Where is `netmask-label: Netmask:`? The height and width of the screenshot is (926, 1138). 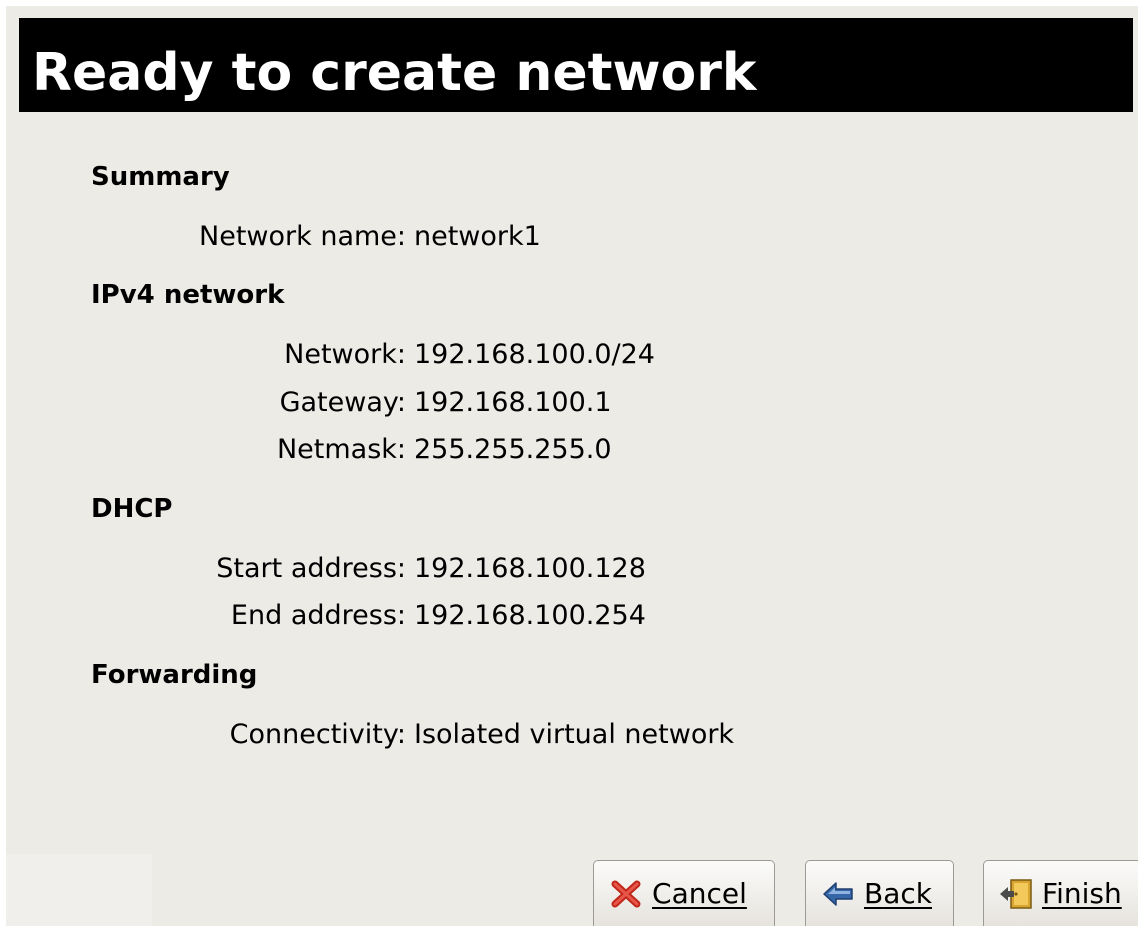
netmask-label: Netmask: is located at coordinates (341, 449).